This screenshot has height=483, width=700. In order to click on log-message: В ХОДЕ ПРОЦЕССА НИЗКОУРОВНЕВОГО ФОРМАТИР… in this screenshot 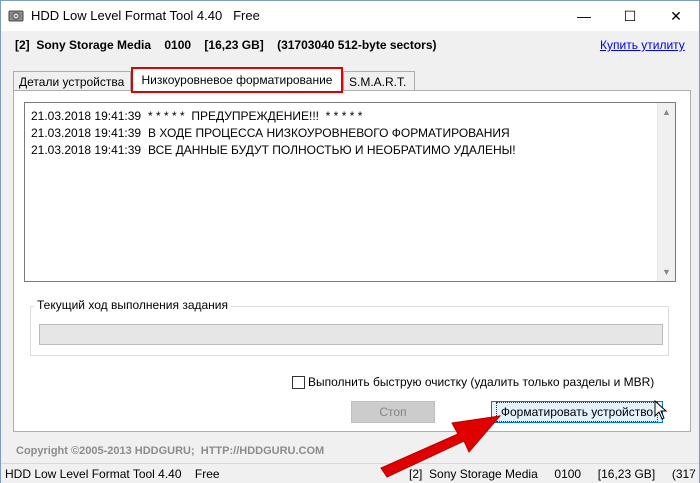, I will do `click(329, 133)`.